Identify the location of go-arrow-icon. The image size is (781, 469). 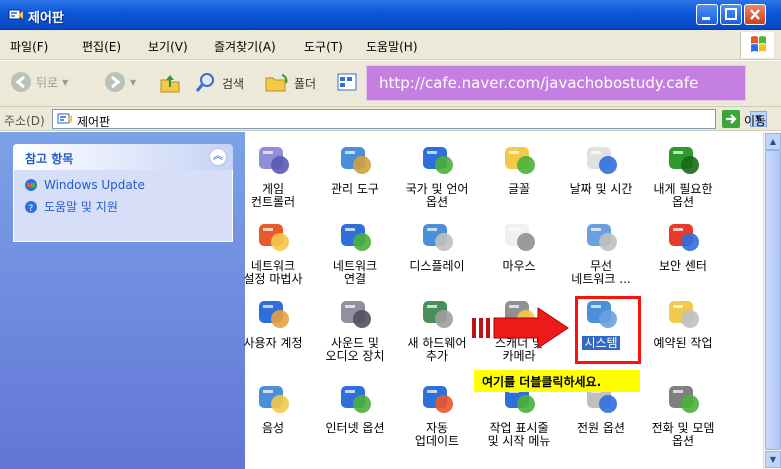
(731, 119).